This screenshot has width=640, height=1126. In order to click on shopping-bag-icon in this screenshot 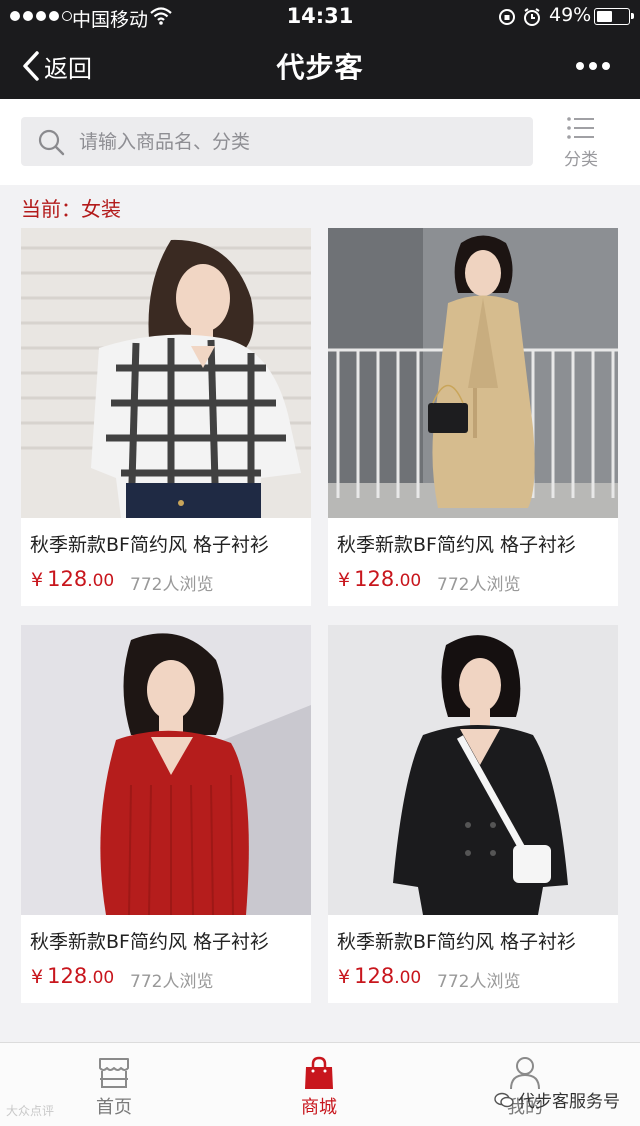, I will do `click(319, 1072)`.